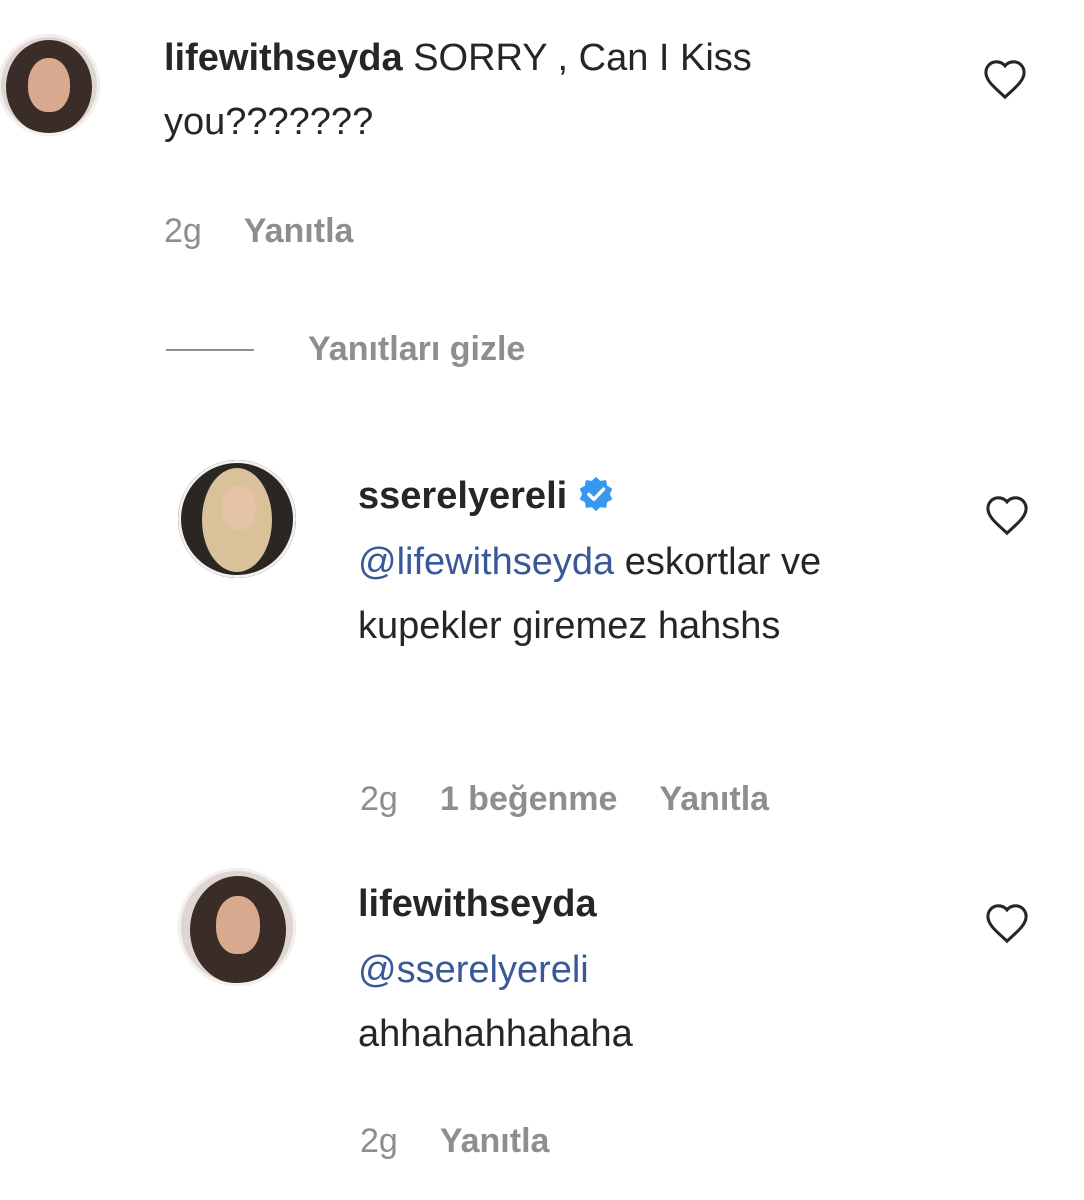  Describe the element at coordinates (638, 496) in the screenshot. I see `reply-username-line: sserelyereli` at that location.